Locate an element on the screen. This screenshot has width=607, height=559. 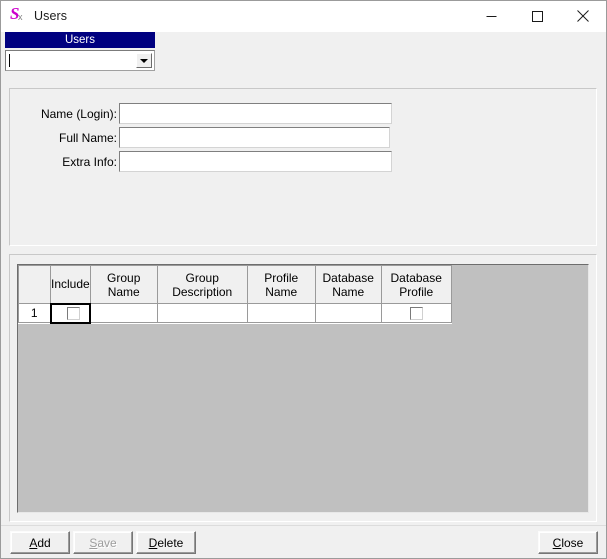
delete-button: Delete is located at coordinates (166, 542).